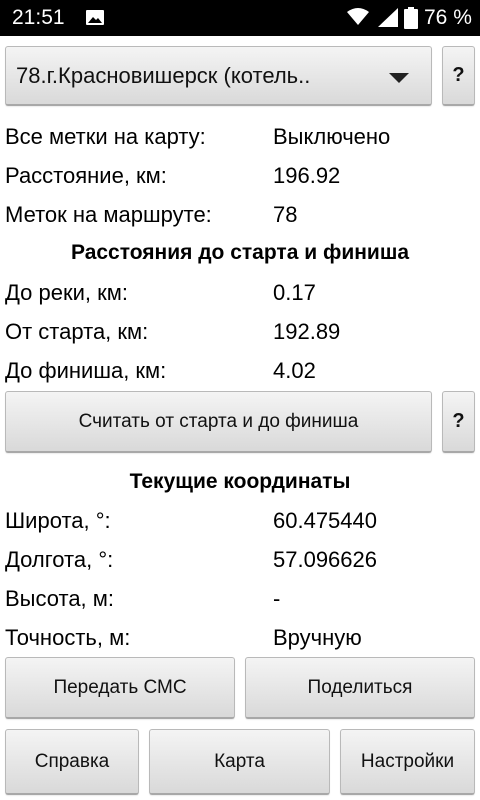 The height and width of the screenshot is (800, 480). Describe the element at coordinates (240, 638) in the screenshot. I see `coord-row-accuracy: Точность, м: Вручную` at that location.